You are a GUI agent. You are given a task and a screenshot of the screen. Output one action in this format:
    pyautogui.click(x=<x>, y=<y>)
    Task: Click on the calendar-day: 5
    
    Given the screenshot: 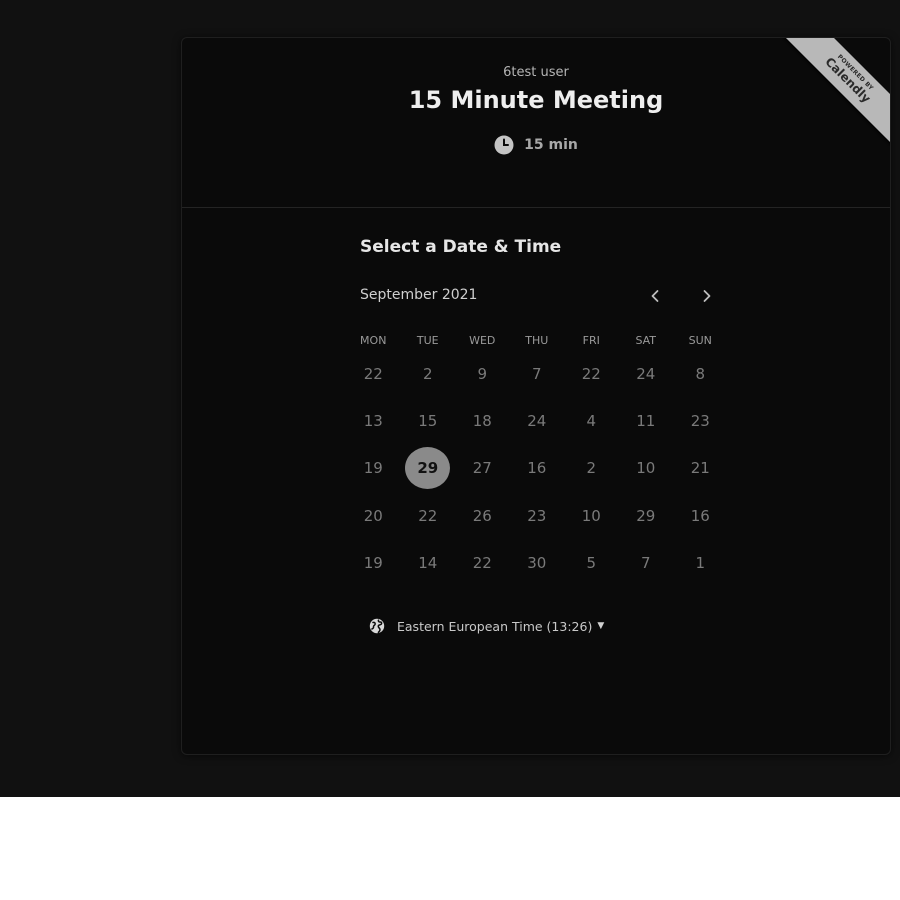 What is the action you would take?
    pyautogui.click(x=591, y=563)
    